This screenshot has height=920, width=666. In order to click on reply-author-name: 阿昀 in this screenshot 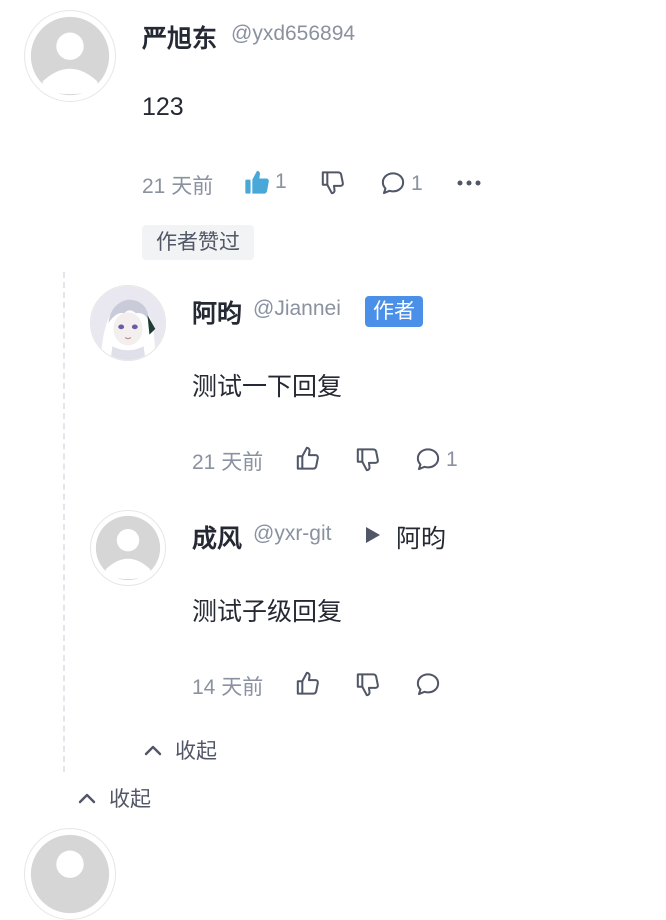, I will do `click(217, 312)`.